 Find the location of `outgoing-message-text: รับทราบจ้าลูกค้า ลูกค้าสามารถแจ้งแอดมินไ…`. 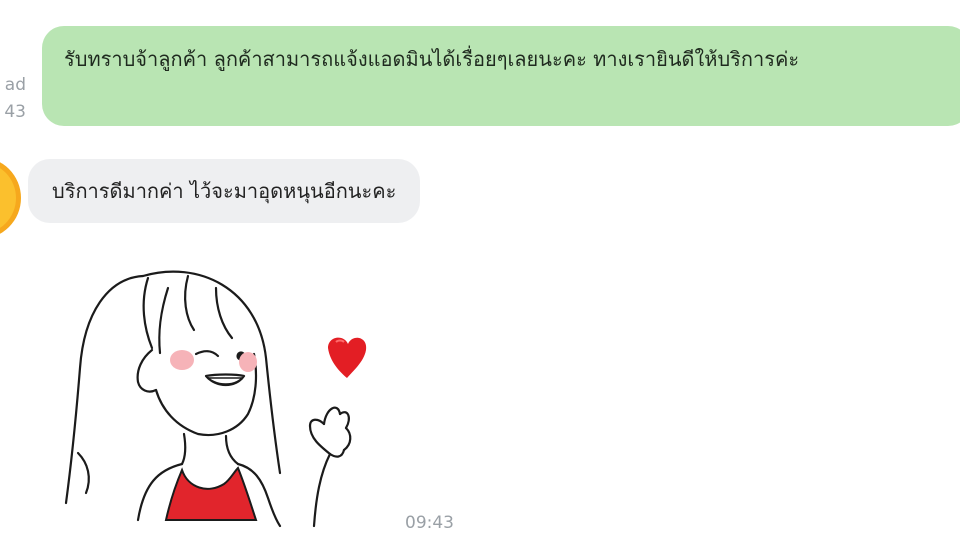

outgoing-message-text: รับทราบจ้าลูกค้า ลูกค้าสามารถแจ้งแอดมินไ… is located at coordinates (432, 59).